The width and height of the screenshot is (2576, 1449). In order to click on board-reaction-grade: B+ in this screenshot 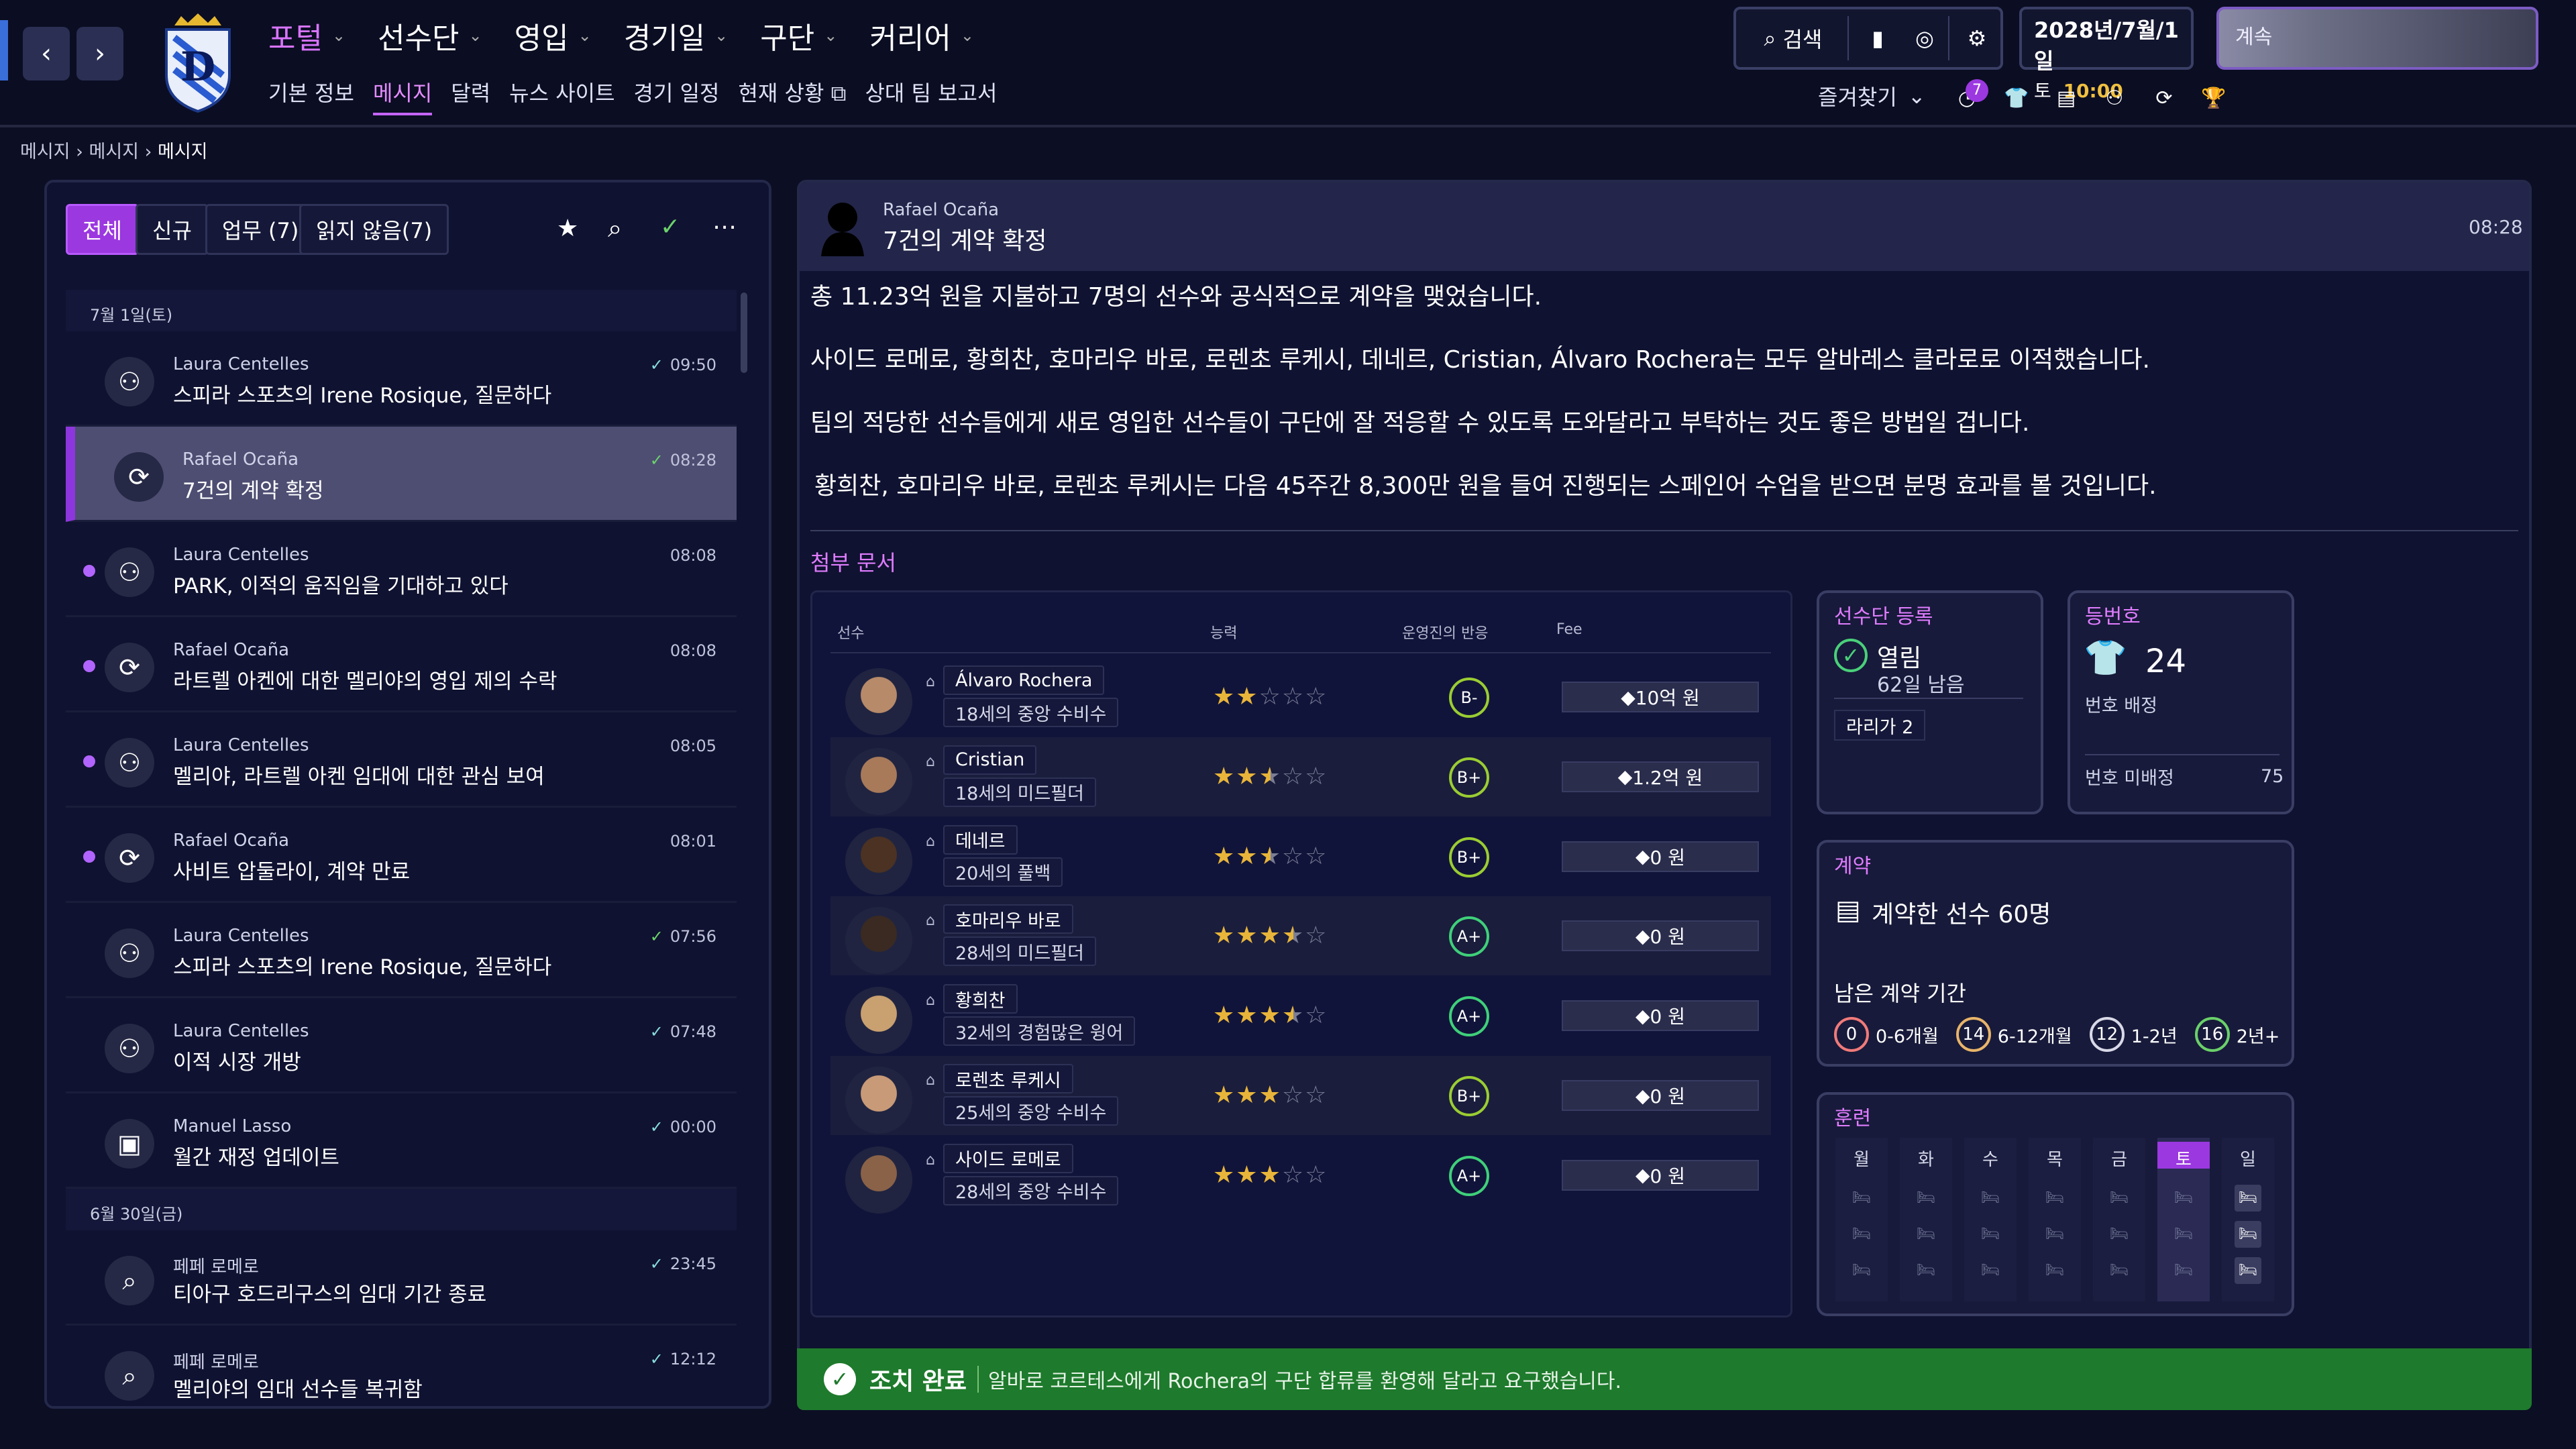, I will do `click(1469, 777)`.